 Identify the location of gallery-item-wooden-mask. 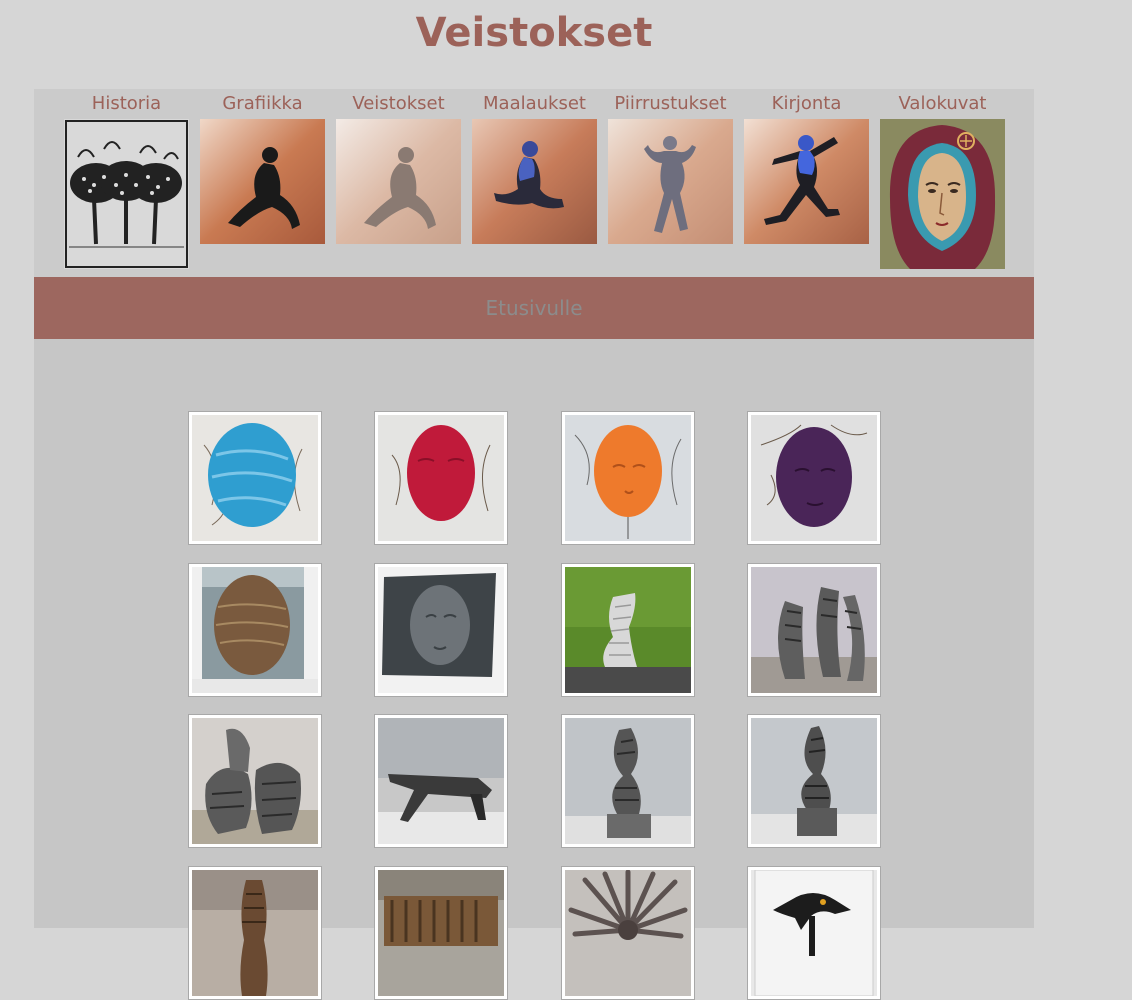
(255, 630).